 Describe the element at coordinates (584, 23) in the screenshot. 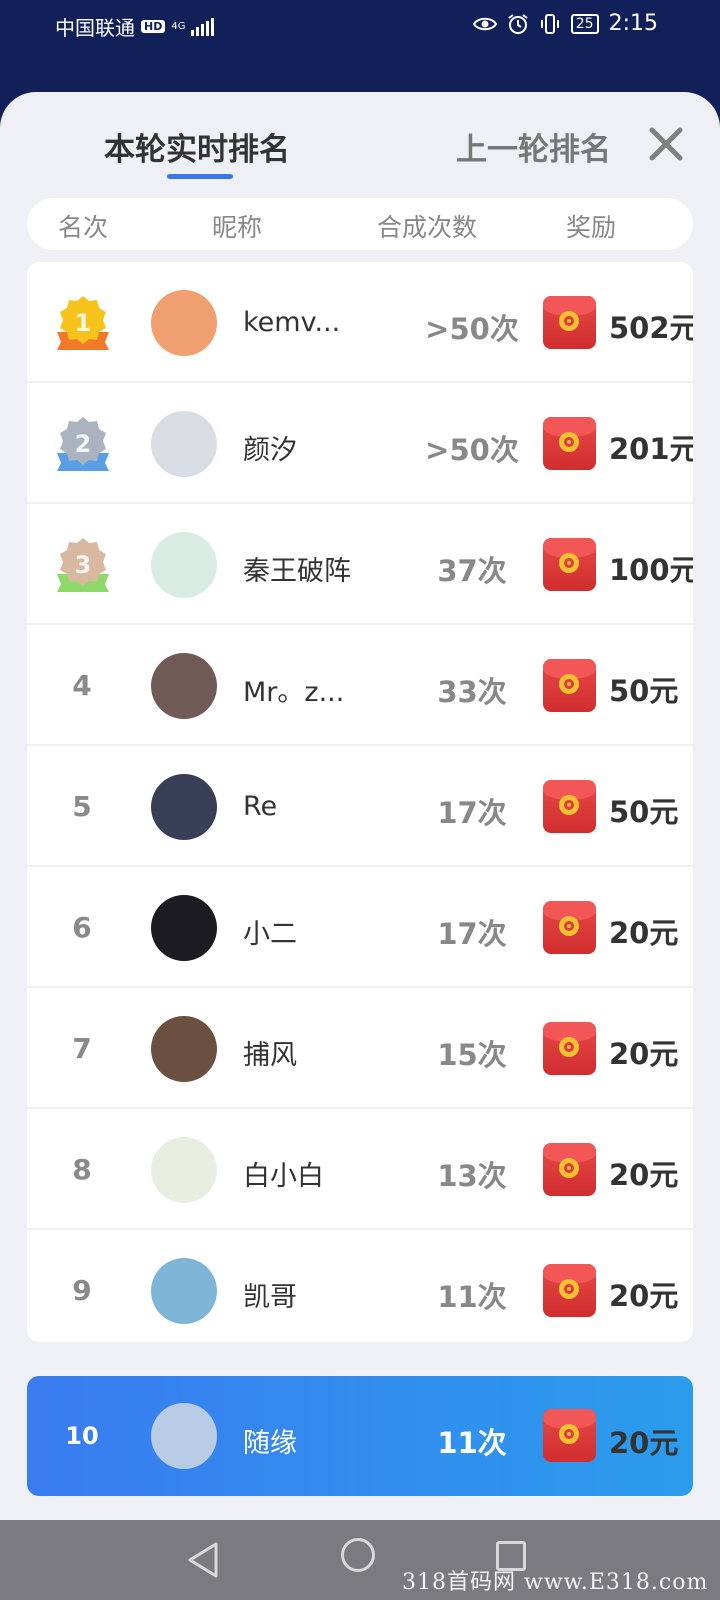

I see `battery-icon: 25` at that location.